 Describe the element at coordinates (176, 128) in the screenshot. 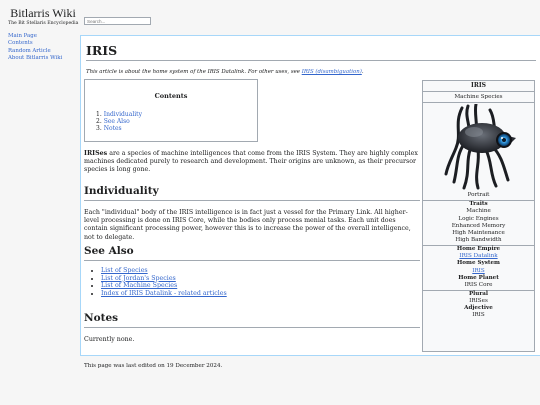

I see `toc-item: 3. Notes` at that location.